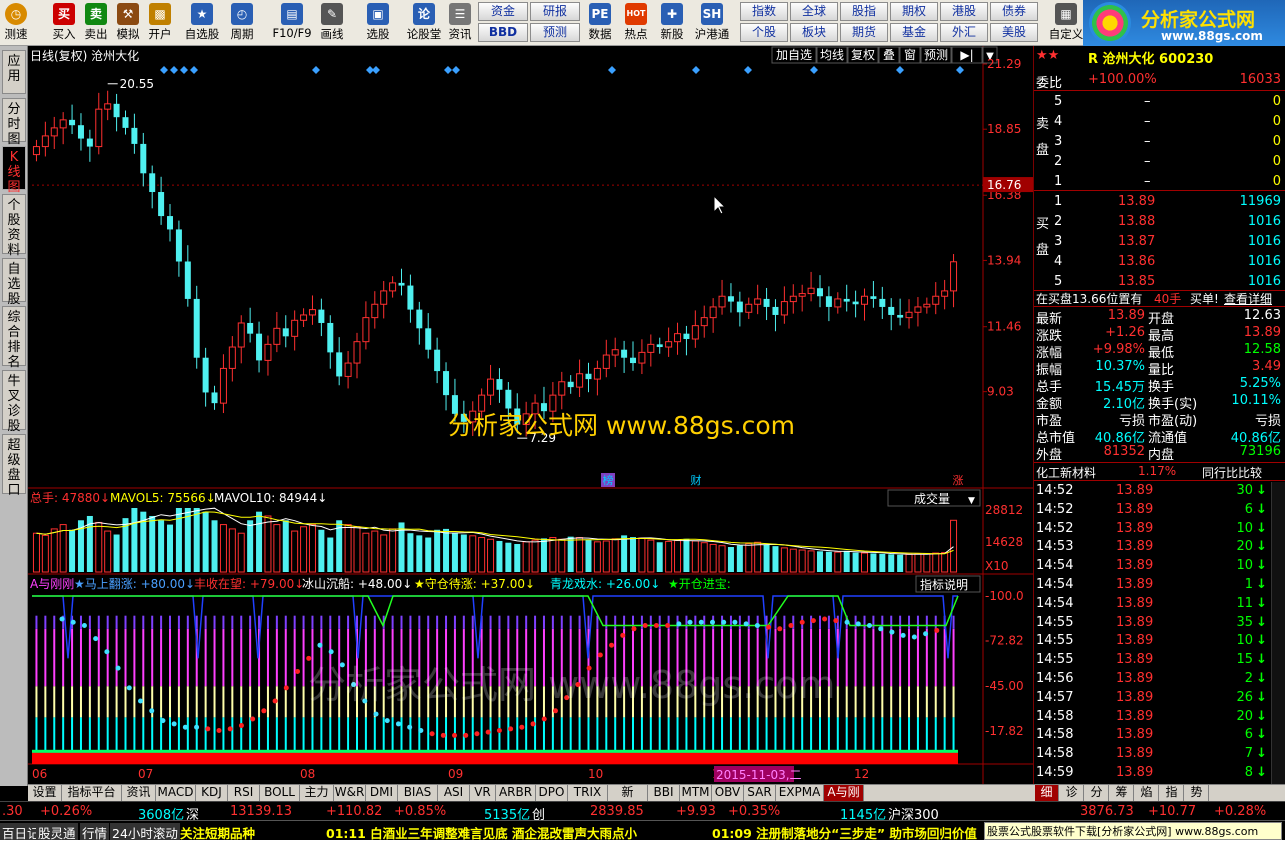 The image size is (1285, 862). I want to click on indicator-tab-14: DPO, so click(552, 793).